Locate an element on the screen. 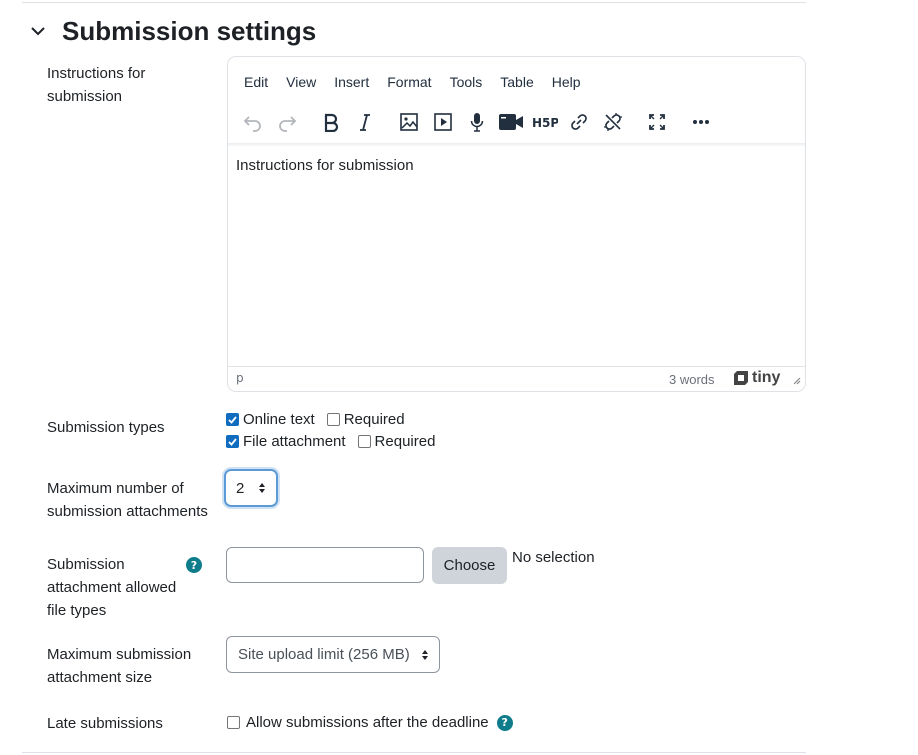 The width and height of the screenshot is (918, 755). bottom-divider is located at coordinates (414, 752).